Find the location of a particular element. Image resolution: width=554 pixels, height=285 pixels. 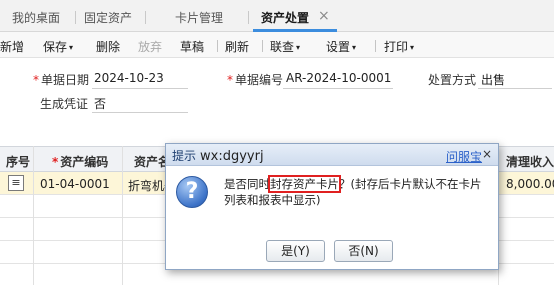

linked-query-button: 联查 ▾ is located at coordinates (285, 46).